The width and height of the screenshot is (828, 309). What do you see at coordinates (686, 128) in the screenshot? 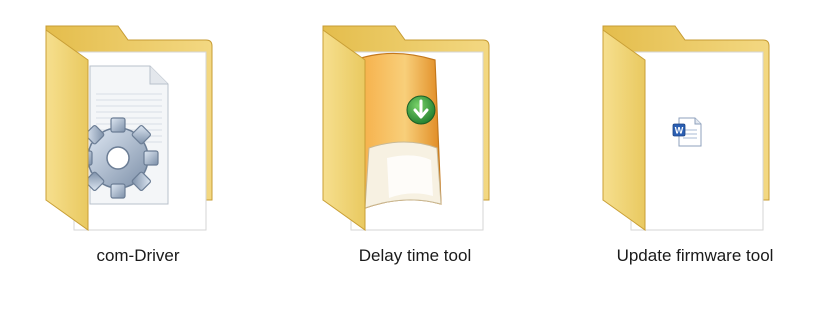
I see `folder-word-document-icon: W` at bounding box center [686, 128].